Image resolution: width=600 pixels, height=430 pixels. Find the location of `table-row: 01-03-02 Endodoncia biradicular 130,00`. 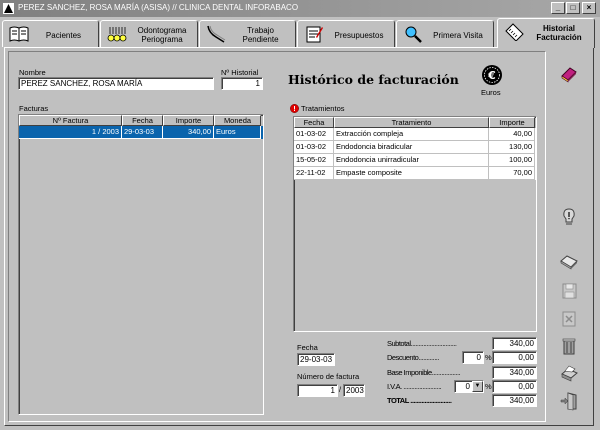

table-row: 01-03-02 Endodoncia biradicular 130,00 is located at coordinates (415, 147).